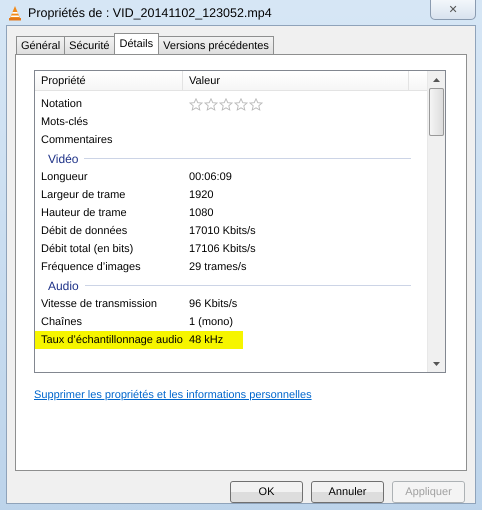  Describe the element at coordinates (173, 395) in the screenshot. I see `remove-properties-link: Supprimer les propriétés et les informations personnelles` at that location.